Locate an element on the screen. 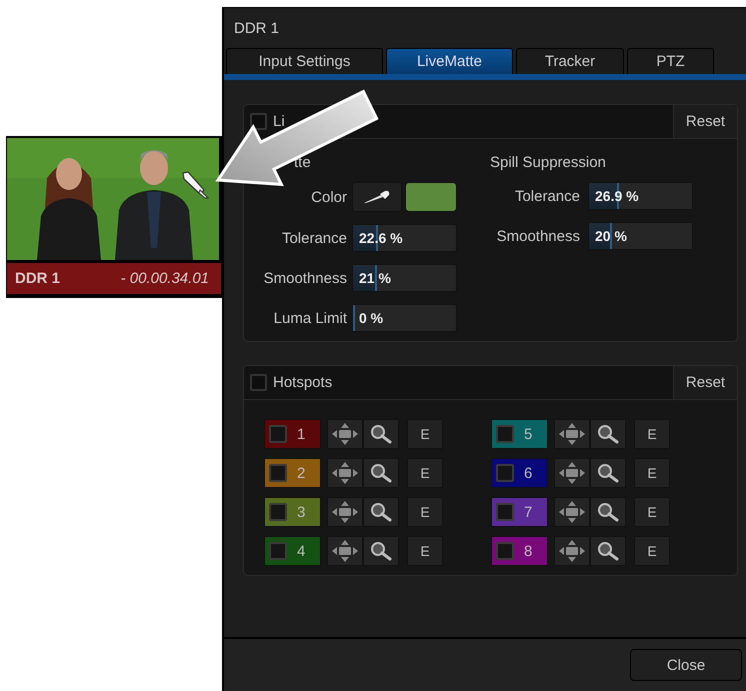  hotspot-number: 7 is located at coordinates (528, 512).